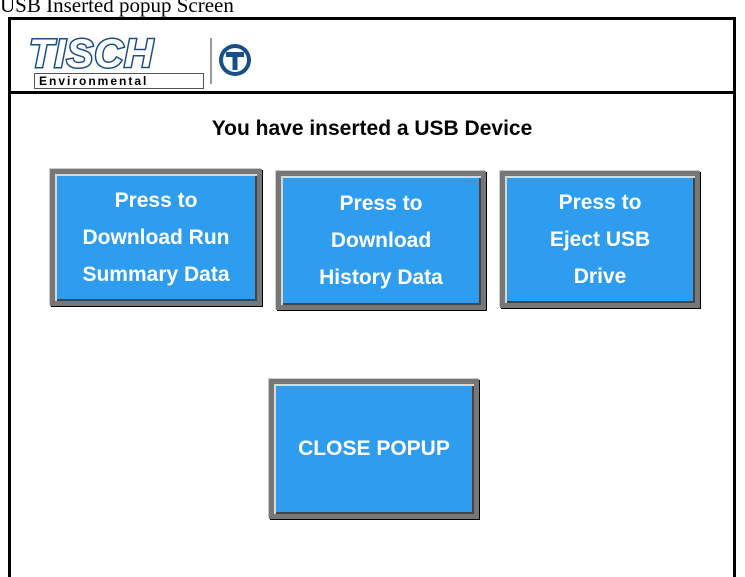 This screenshot has width=745, height=577. Describe the element at coordinates (372, 57) in the screenshot. I see `header: TISCH Environmental` at that location.